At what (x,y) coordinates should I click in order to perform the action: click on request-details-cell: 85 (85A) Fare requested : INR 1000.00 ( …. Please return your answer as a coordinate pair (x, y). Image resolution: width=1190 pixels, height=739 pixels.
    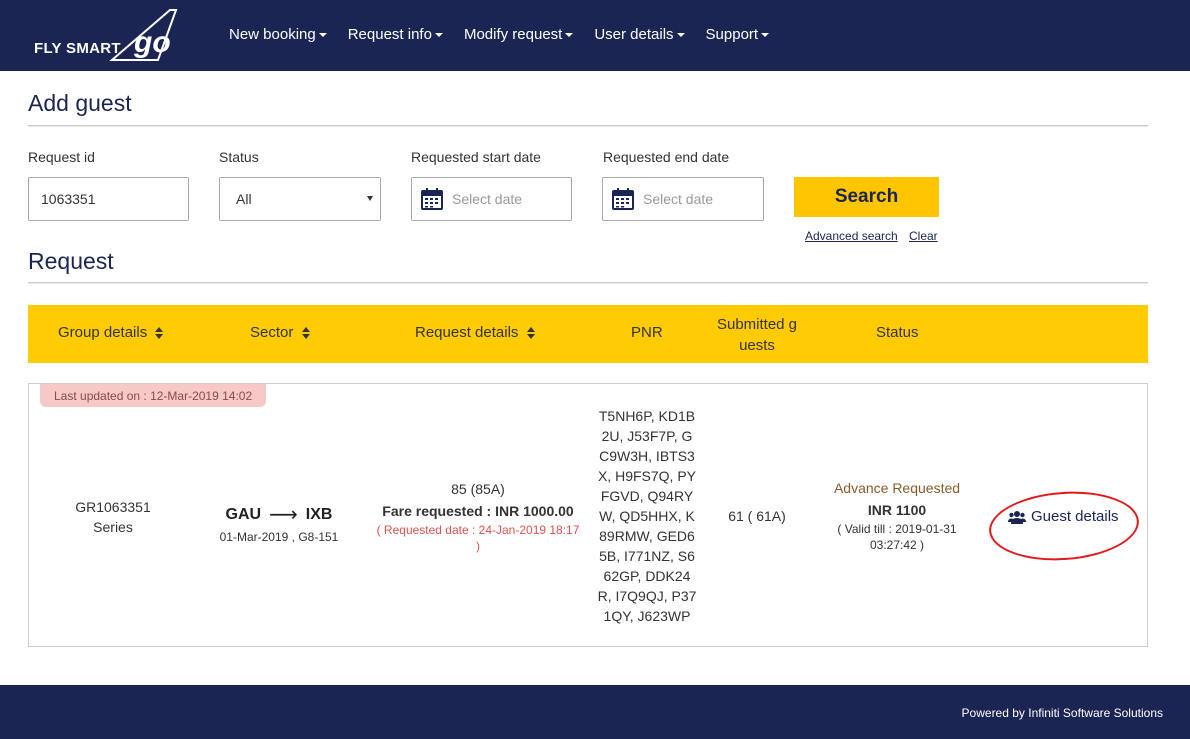
    Looking at the image, I should click on (478, 516).